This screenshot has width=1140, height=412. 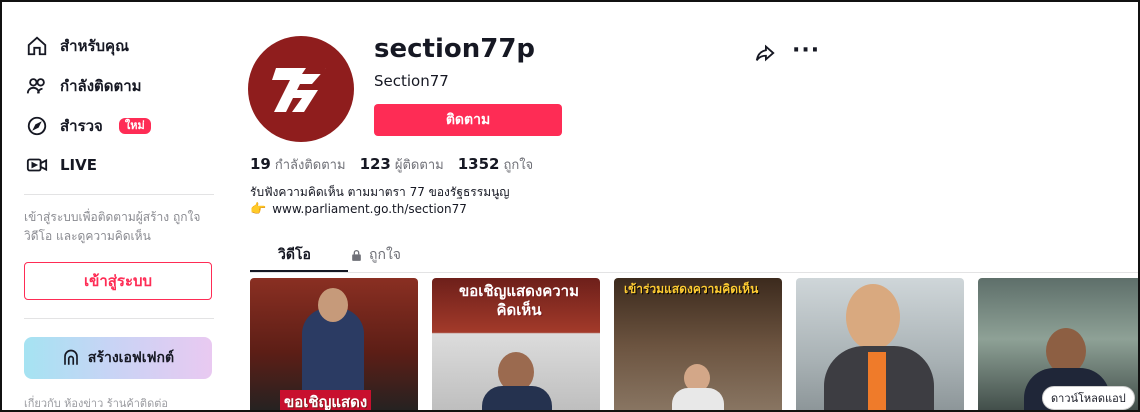 I want to click on video-caption: ขอเชิญแสดงความคิดเห็น, so click(x=518, y=300).